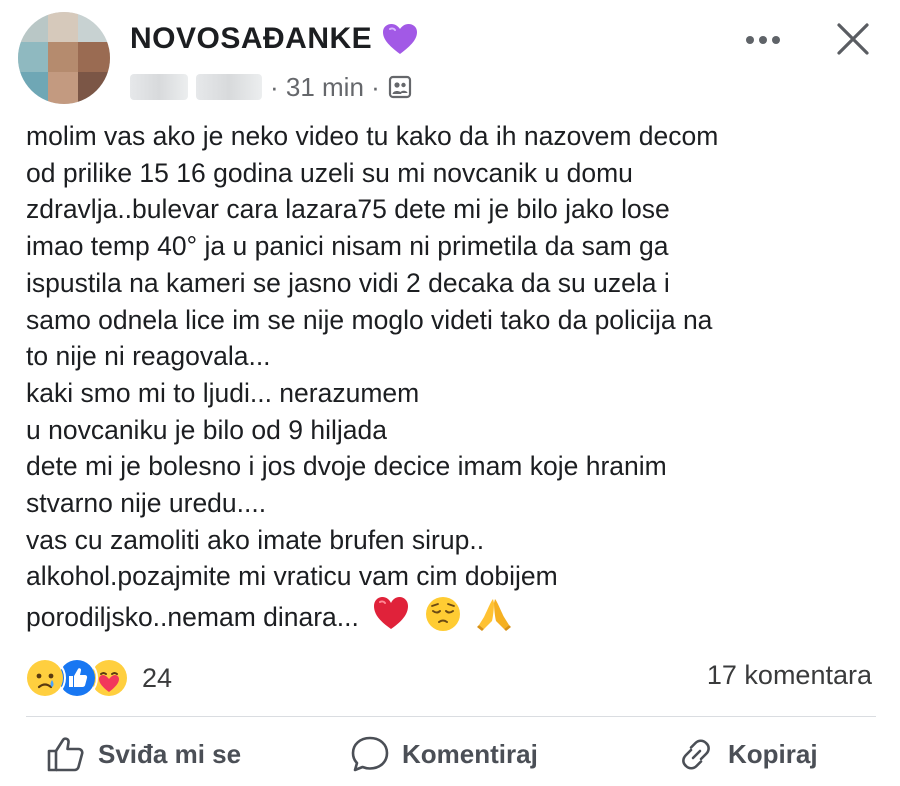 The height and width of the screenshot is (786, 900). I want to click on action-bar: Sviđa mi se Komentiraj Kopiraj, so click(450, 754).